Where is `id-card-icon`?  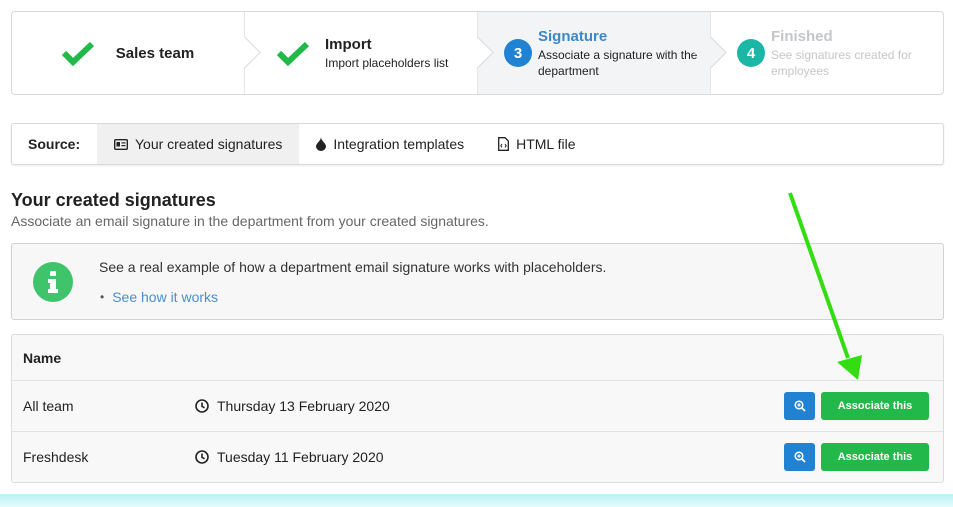 id-card-icon is located at coordinates (121, 144).